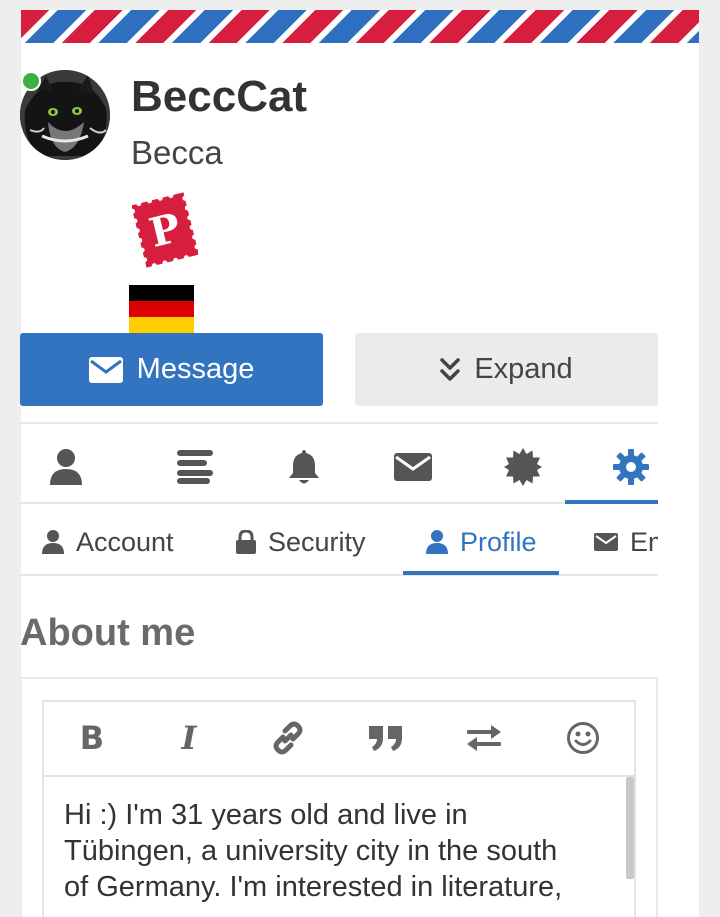  Describe the element at coordinates (161, 309) in the screenshot. I see `germany-flag-icon` at that location.